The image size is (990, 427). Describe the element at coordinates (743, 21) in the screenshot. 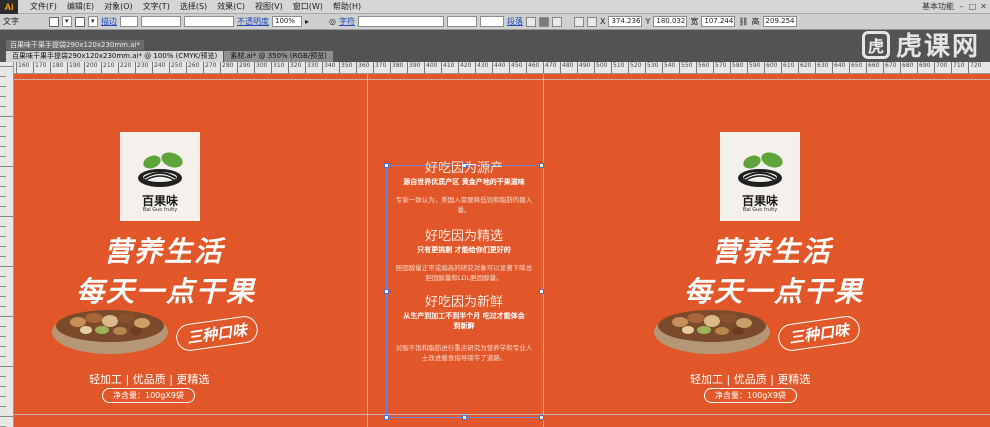

I see `link-icon: ⛓` at that location.